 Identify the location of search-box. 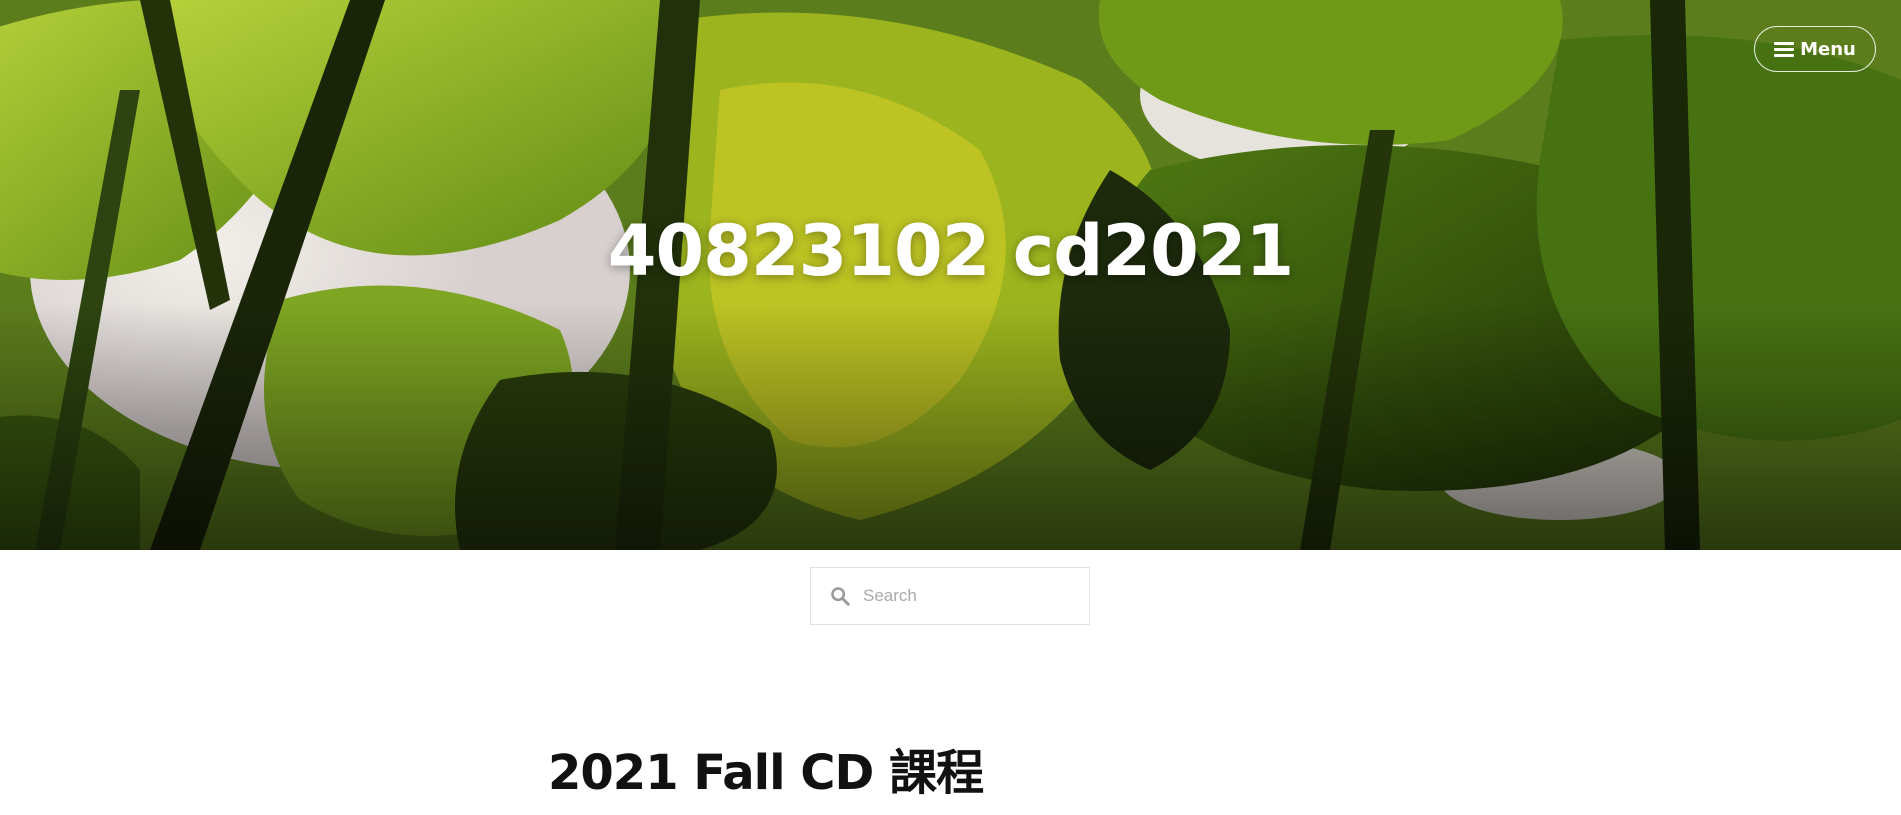
(950, 596).